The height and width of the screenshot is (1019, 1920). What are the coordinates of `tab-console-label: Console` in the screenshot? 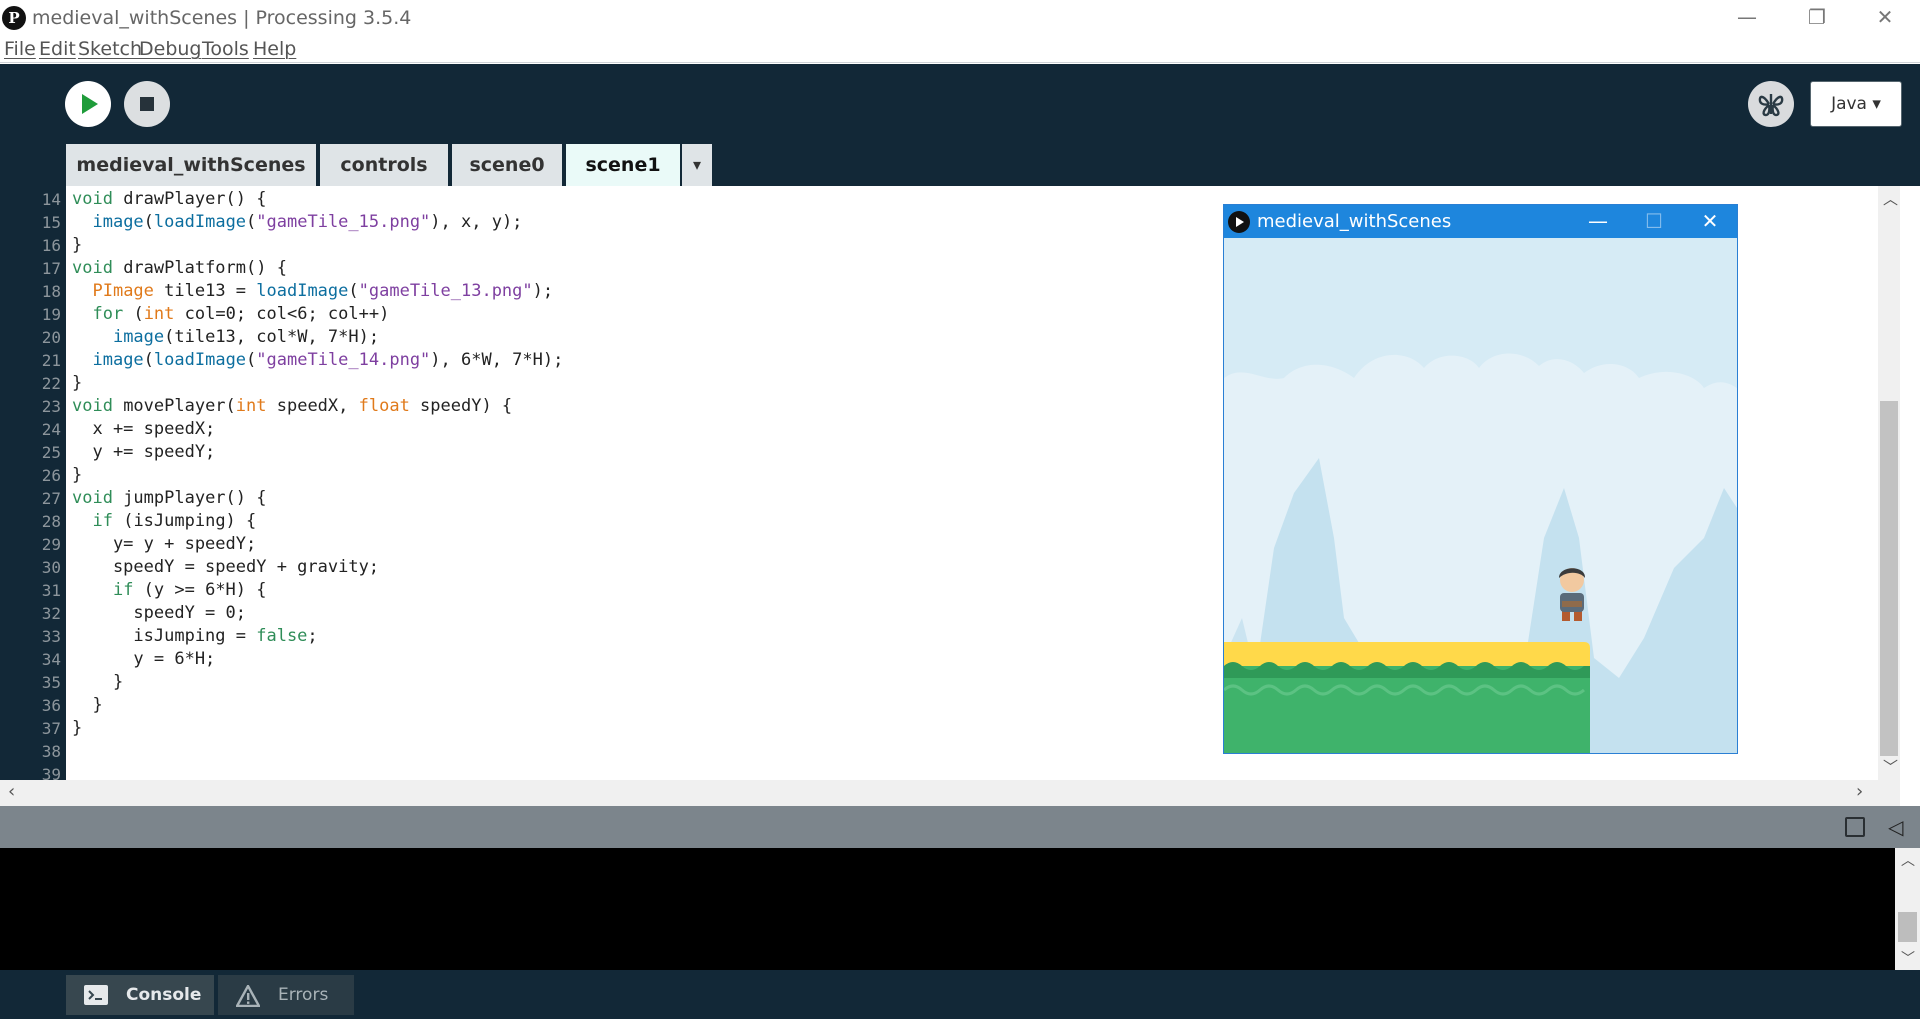 It's located at (164, 995).